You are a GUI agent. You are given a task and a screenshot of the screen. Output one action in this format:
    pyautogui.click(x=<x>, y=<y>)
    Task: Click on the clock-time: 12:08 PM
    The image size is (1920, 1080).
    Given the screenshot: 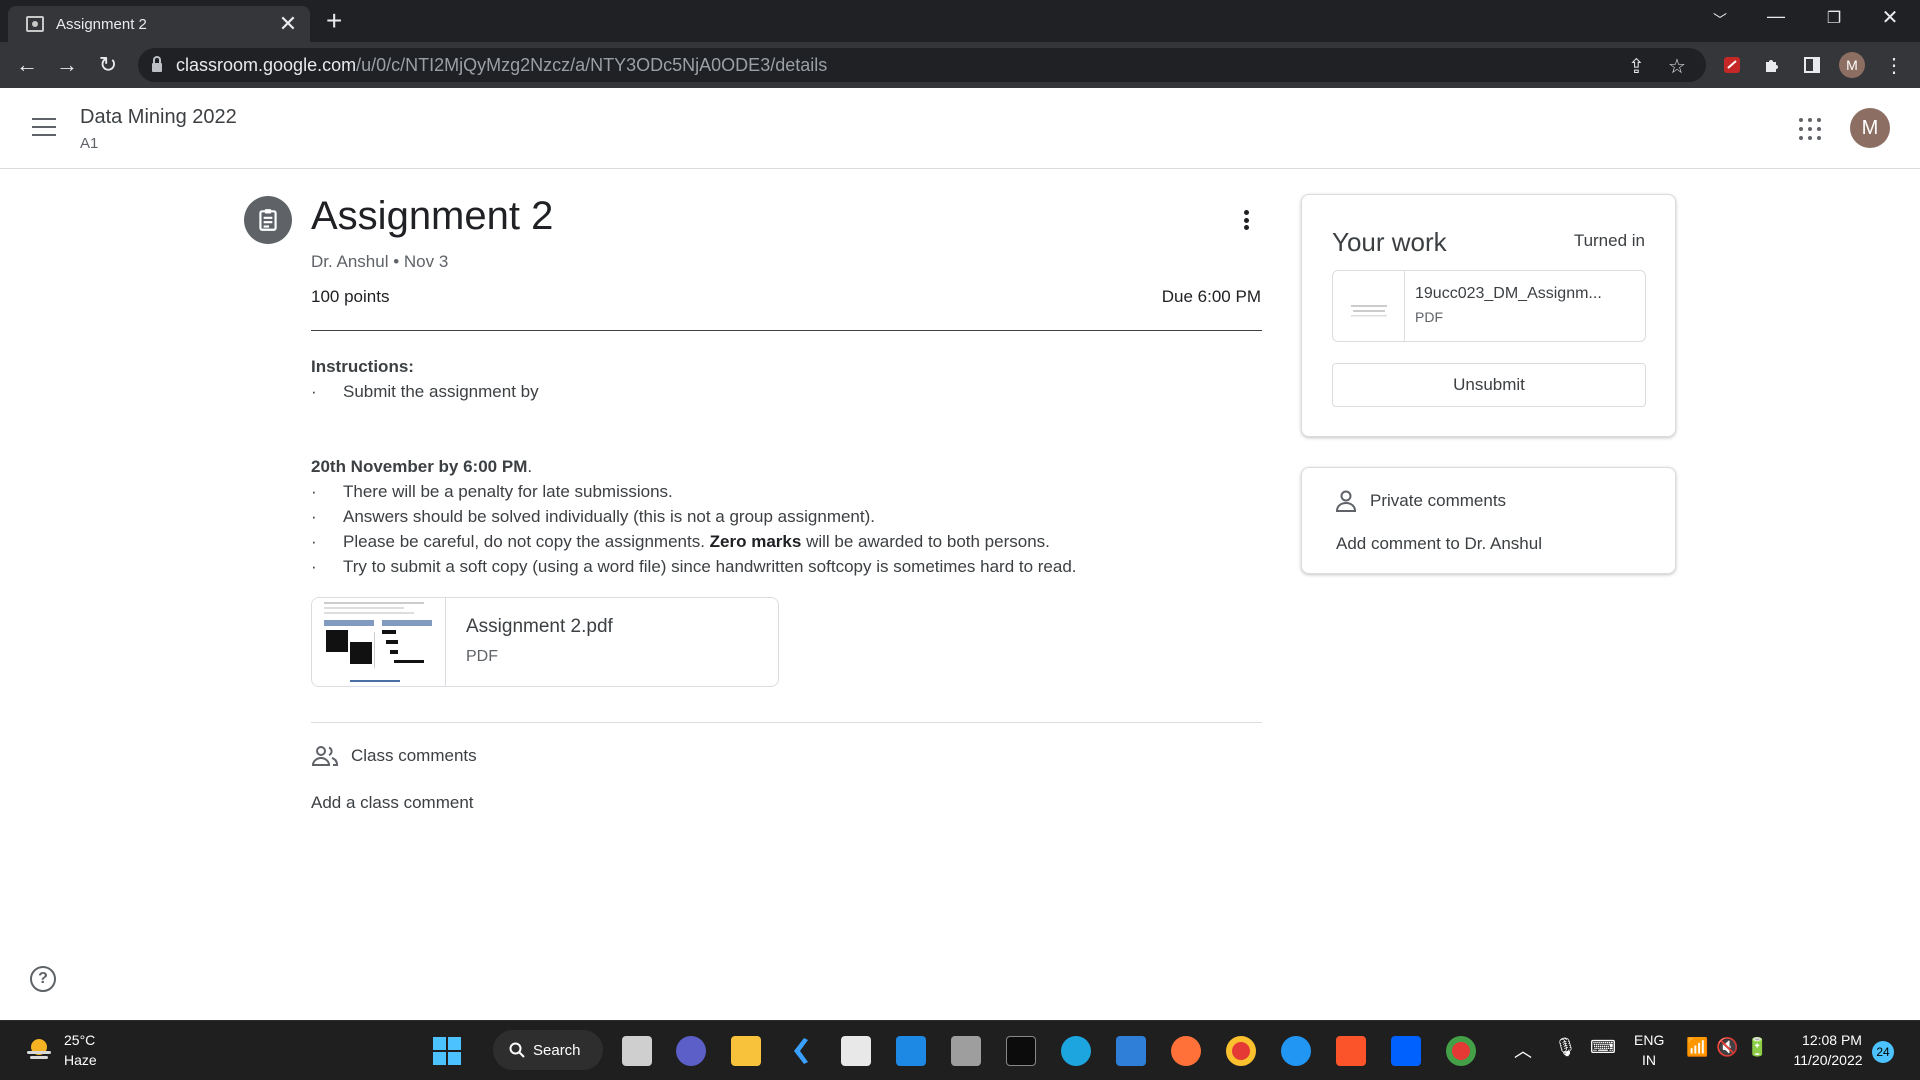 What is the action you would take?
    pyautogui.click(x=1832, y=1040)
    